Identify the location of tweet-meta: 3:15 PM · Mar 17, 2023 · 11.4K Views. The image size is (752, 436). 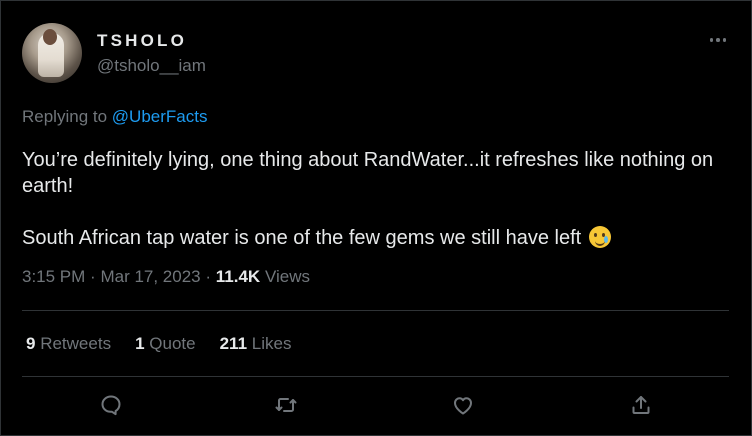
(166, 277).